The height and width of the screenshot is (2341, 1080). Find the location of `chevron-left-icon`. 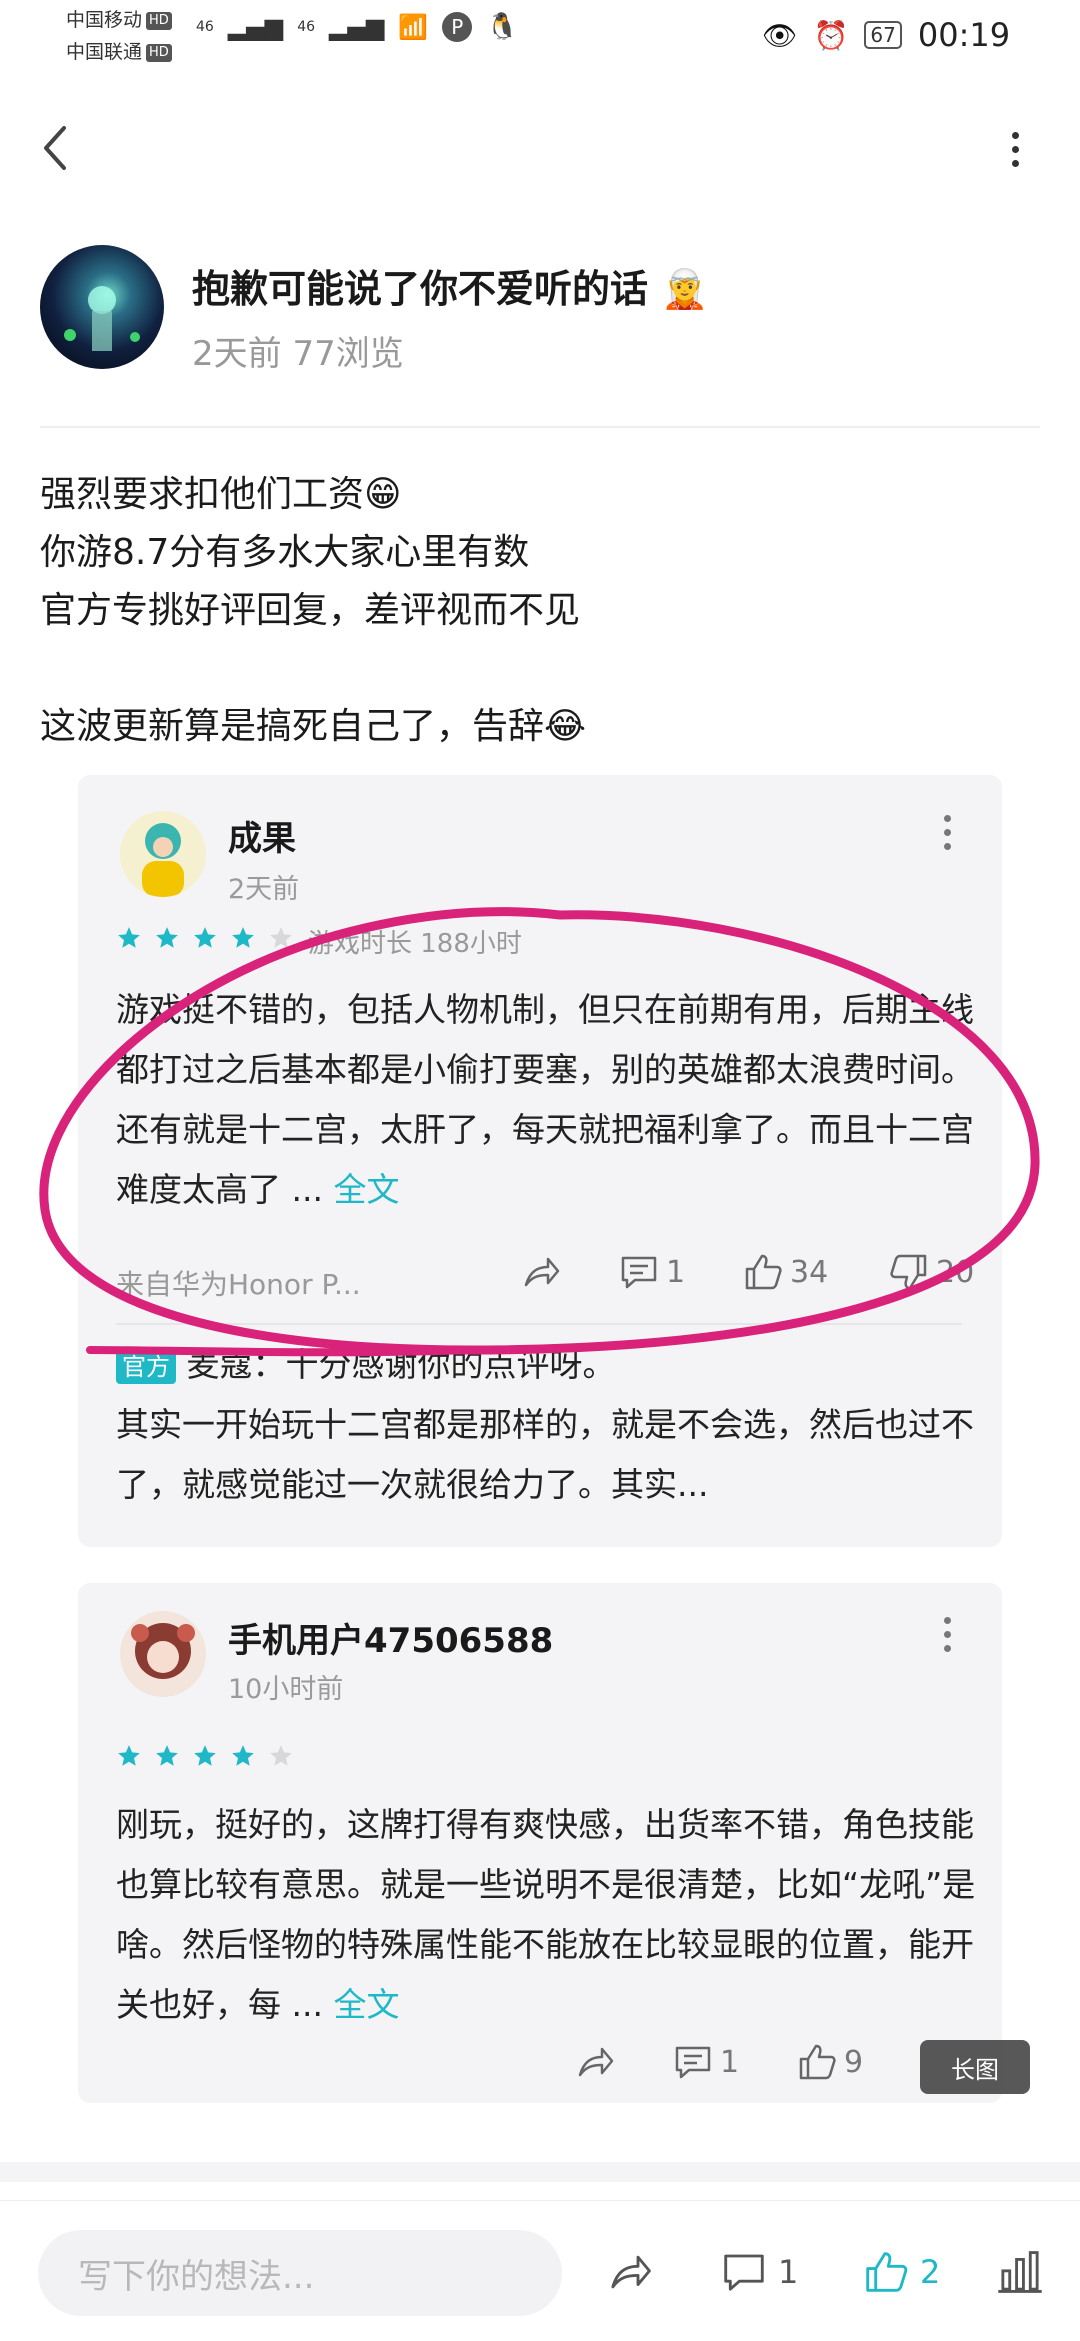

chevron-left-icon is located at coordinates (55, 148).